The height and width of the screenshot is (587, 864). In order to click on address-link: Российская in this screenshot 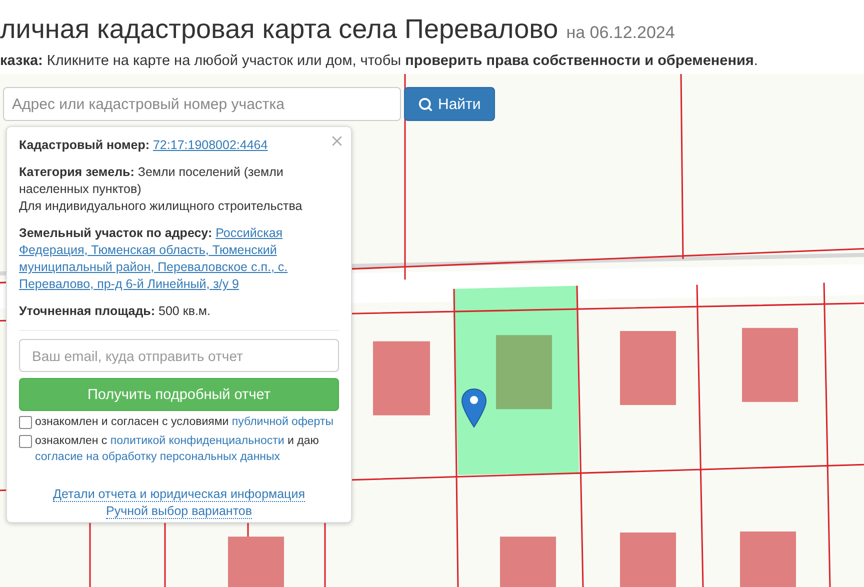, I will do `click(249, 233)`.